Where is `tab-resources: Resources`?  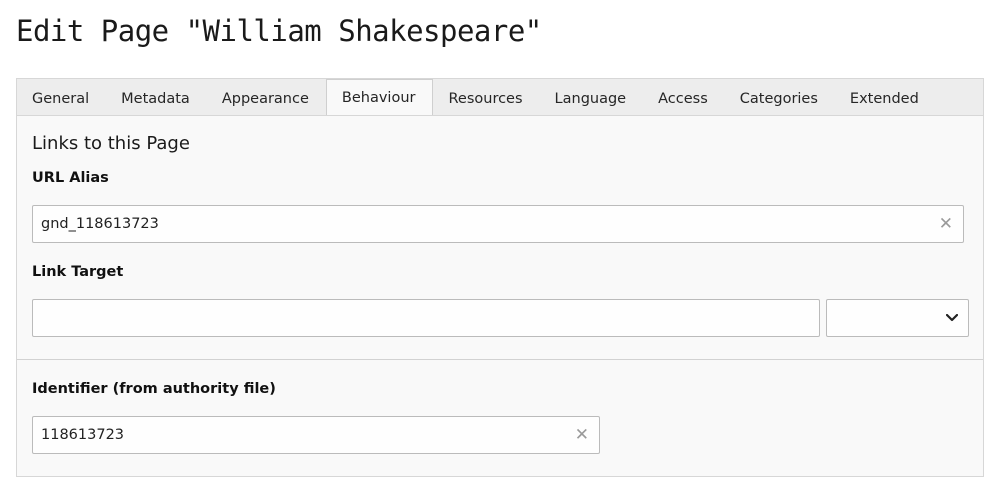
tab-resources: Resources is located at coordinates (486, 98).